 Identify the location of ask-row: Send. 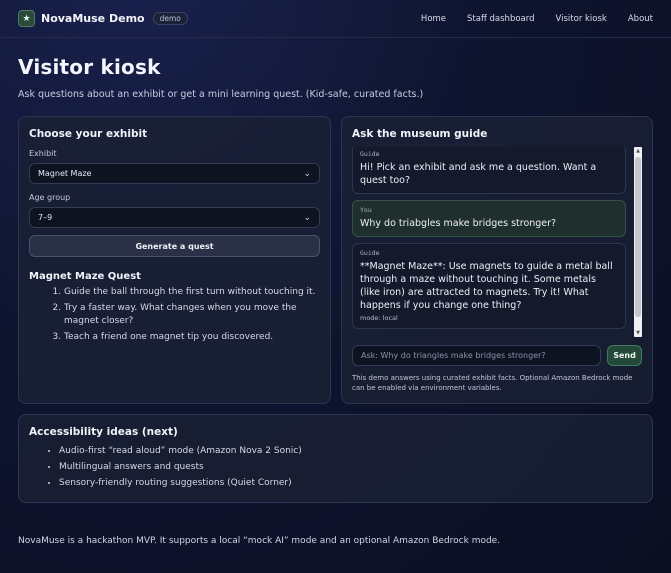
(497, 355).